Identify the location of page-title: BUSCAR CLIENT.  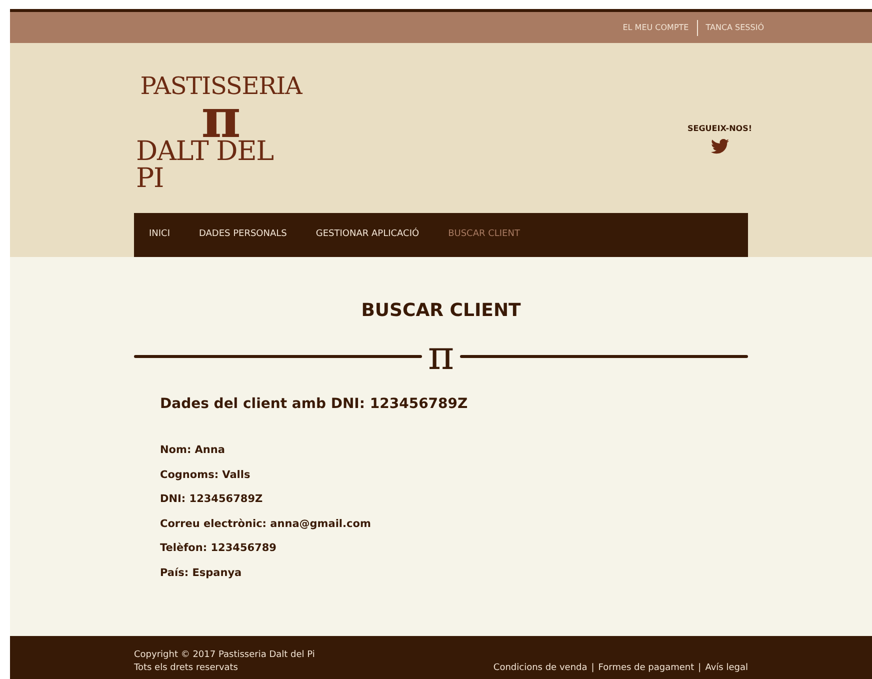
(441, 311).